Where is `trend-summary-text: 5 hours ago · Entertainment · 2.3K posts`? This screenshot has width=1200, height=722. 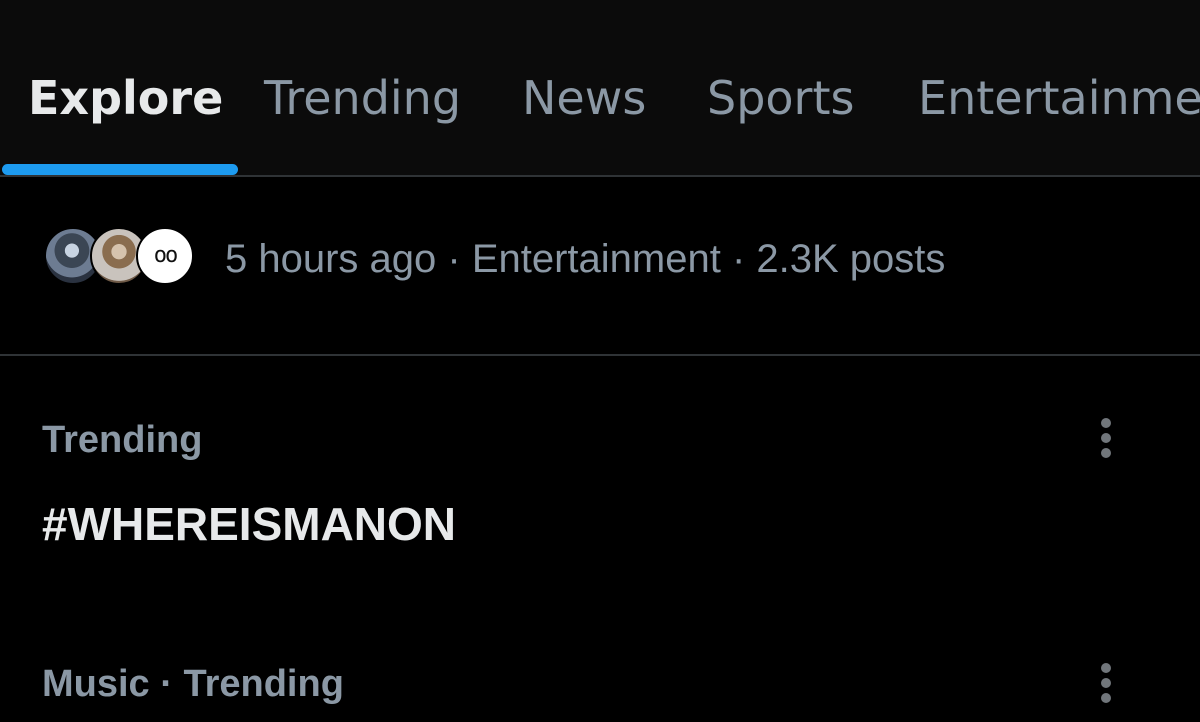 trend-summary-text: 5 hours ago · Entertainment · 2.3K posts is located at coordinates (585, 259).